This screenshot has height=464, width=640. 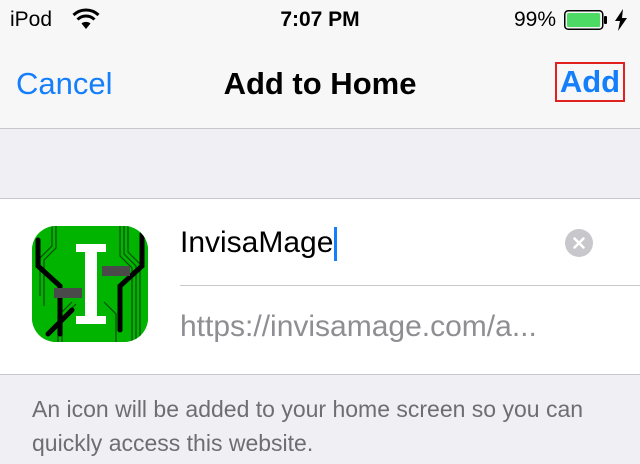 I want to click on clear-text-button, so click(x=579, y=243).